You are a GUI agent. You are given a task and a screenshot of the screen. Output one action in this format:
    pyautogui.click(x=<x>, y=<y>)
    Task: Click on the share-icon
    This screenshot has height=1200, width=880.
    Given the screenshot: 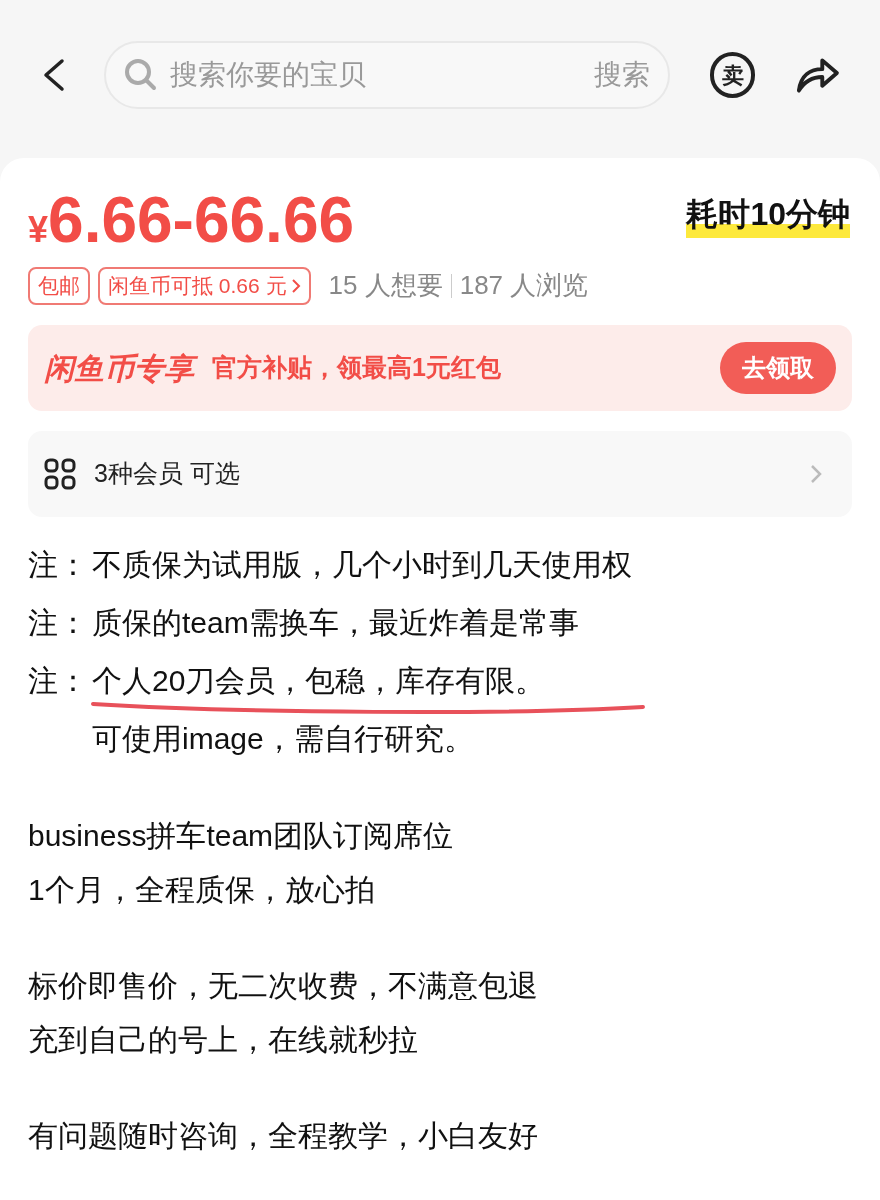 What is the action you would take?
    pyautogui.click(x=817, y=75)
    